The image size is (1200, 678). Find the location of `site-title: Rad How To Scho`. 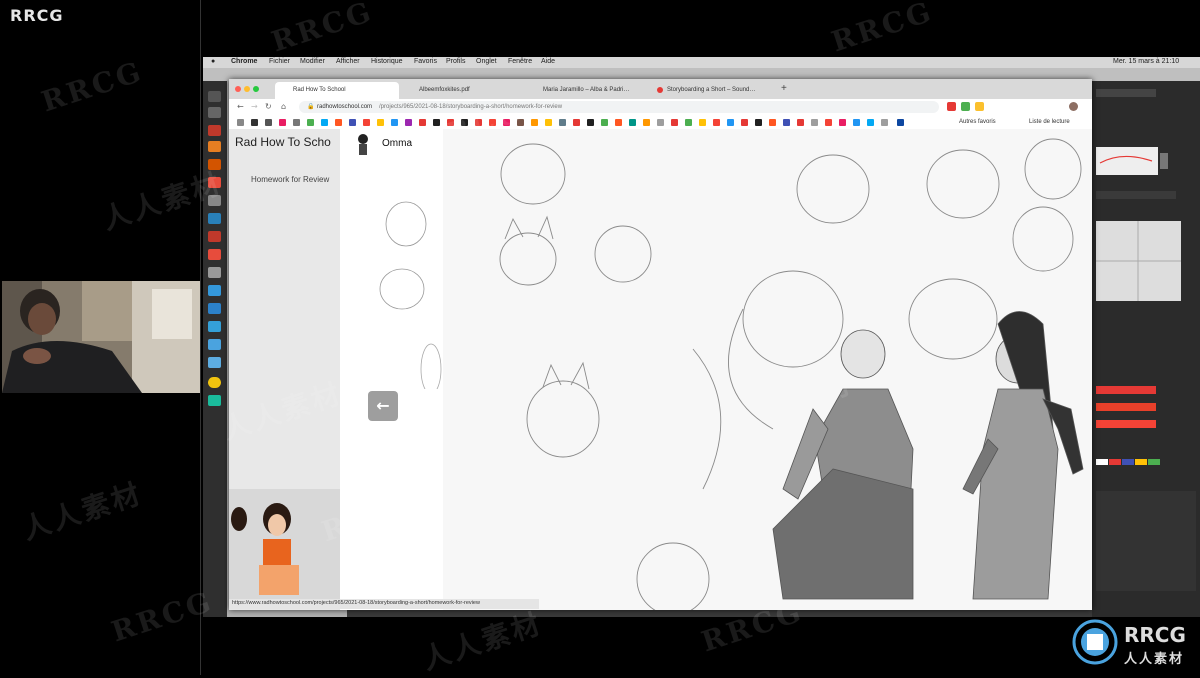

site-title: Rad How To Scho is located at coordinates (283, 142).